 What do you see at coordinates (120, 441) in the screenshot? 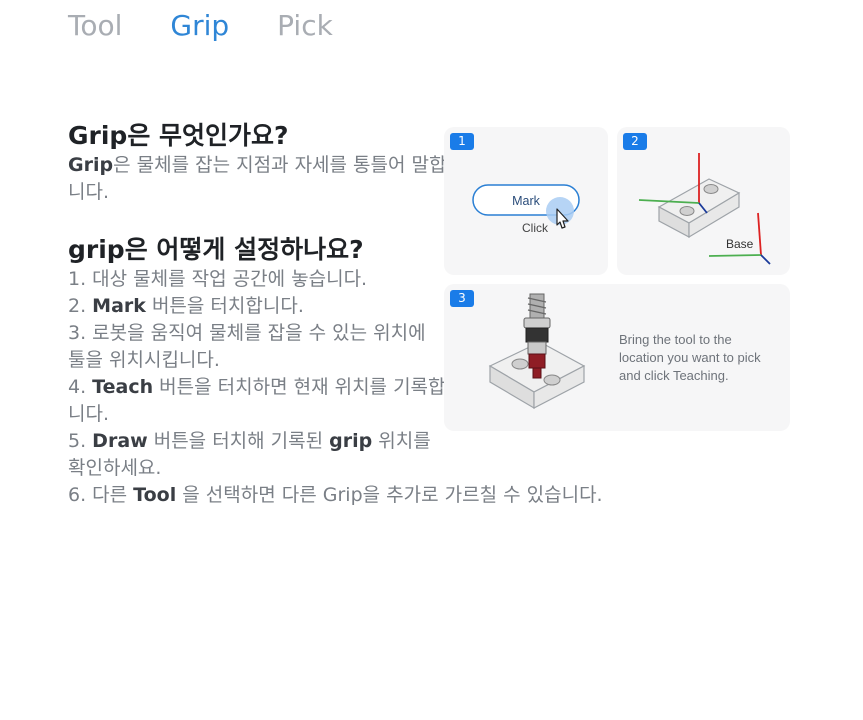
I see `step-keyword: Draw` at bounding box center [120, 441].